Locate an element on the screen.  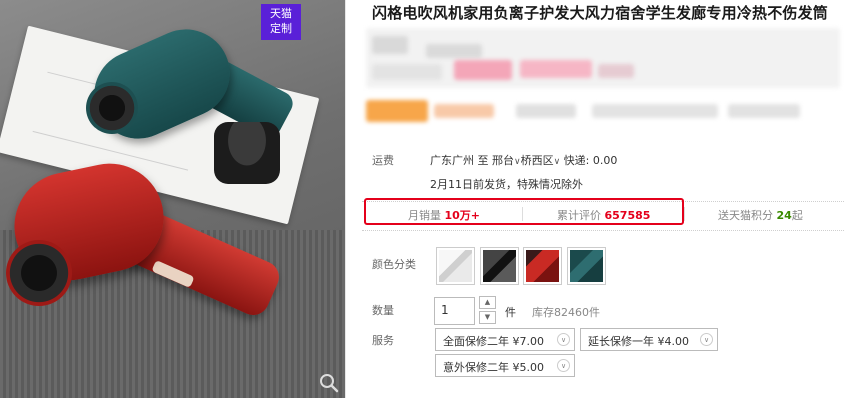
tmall-points: 送天猫积分 24起 is located at coordinates (760, 215).